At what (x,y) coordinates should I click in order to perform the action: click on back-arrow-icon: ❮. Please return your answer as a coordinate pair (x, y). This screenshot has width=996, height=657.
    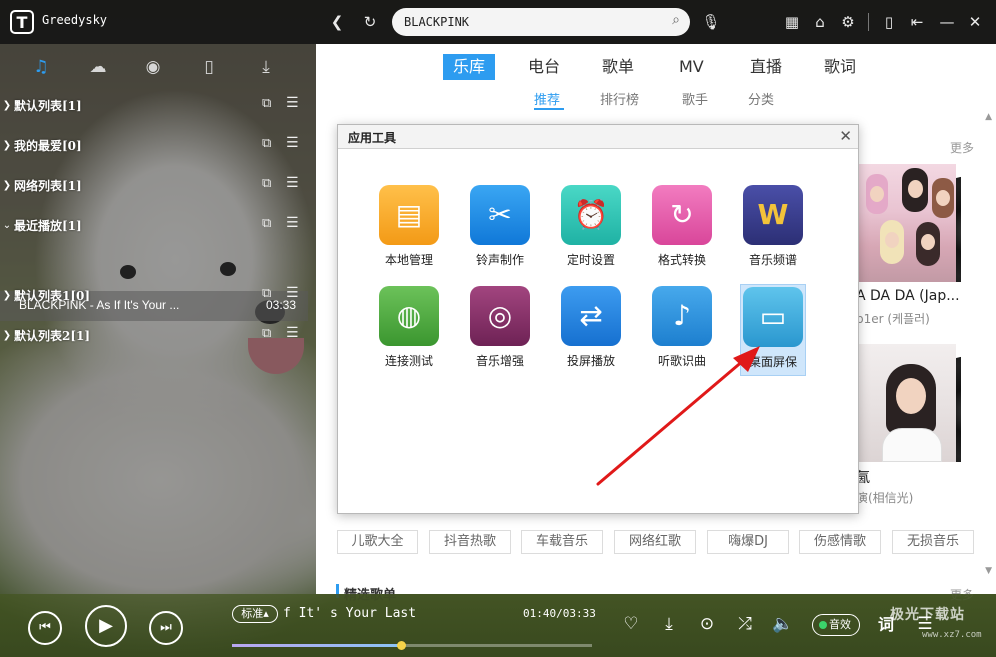
    Looking at the image, I should click on (337, 22).